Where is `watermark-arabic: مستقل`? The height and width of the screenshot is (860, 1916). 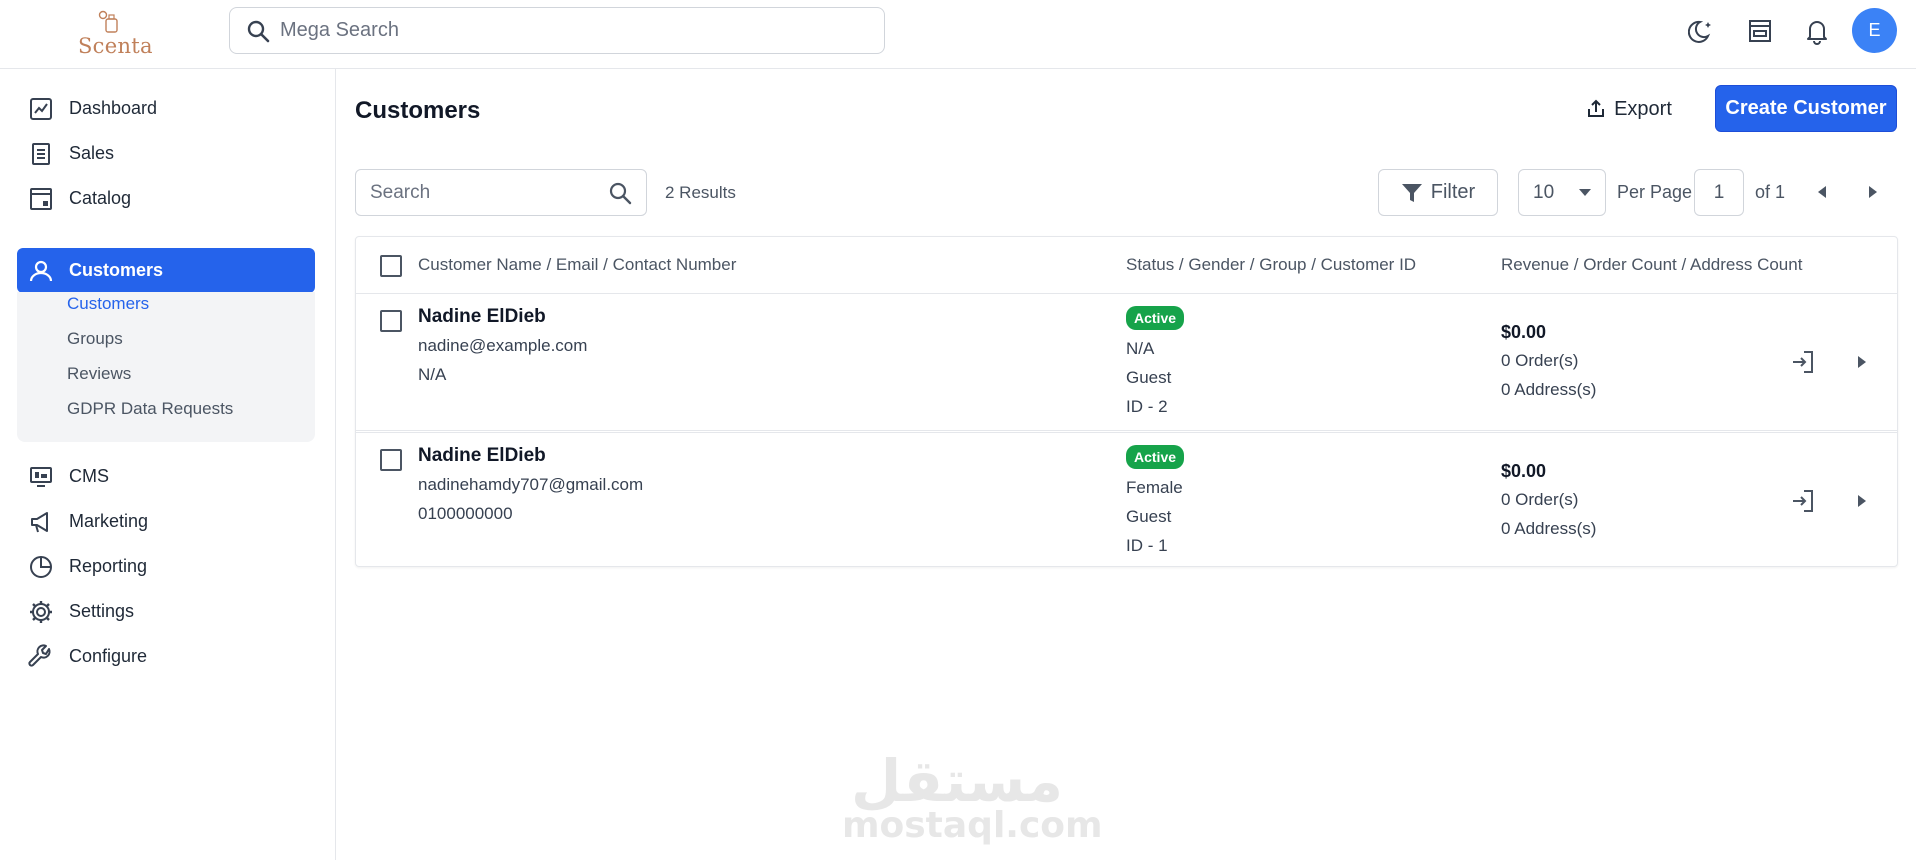 watermark-arabic: مستقل is located at coordinates (957, 781).